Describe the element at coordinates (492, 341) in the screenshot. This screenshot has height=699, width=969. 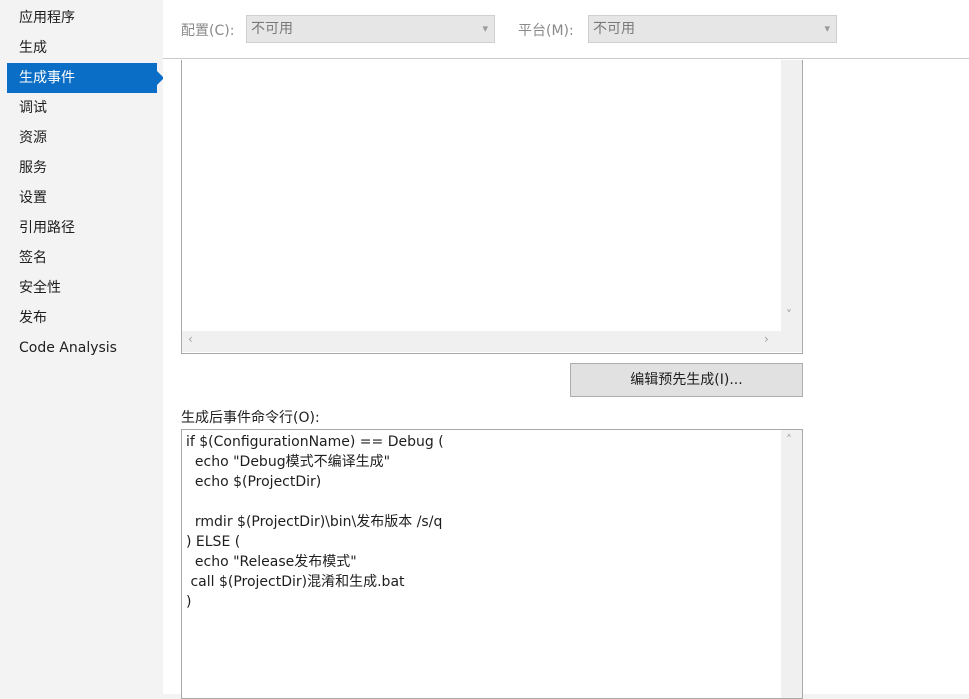
I see `prebuild-horizontal-scrollbar: ‹ ›` at that location.